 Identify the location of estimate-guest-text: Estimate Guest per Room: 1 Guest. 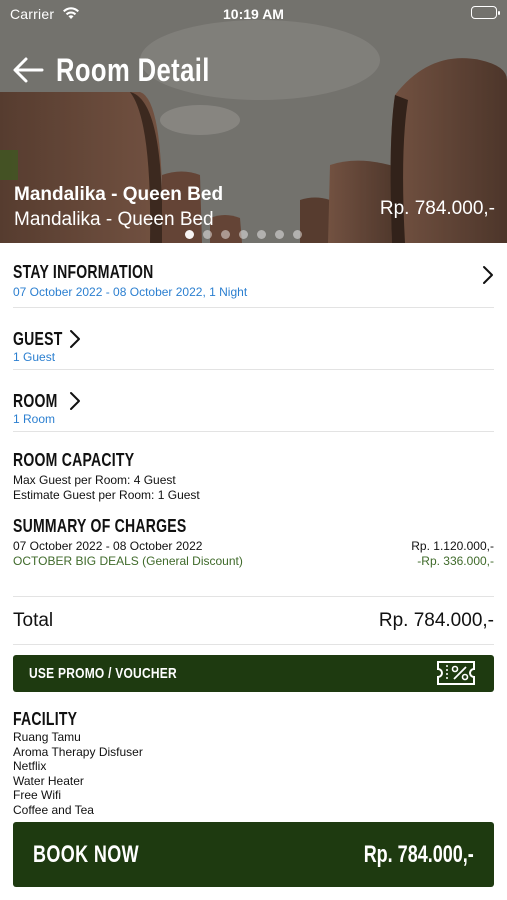
(106, 495).